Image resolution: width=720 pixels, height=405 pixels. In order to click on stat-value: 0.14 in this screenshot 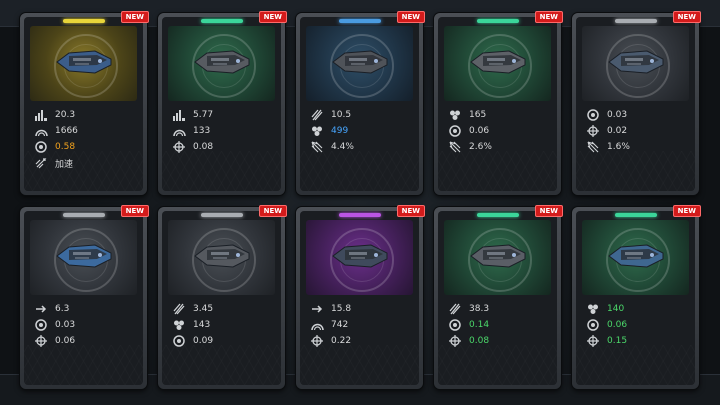, I will do `click(479, 325)`.